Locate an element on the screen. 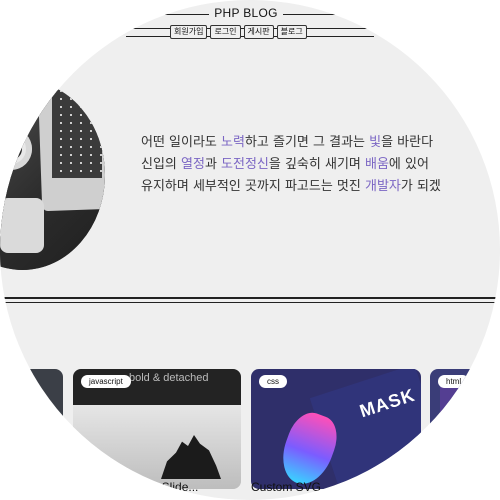  brand-rule-right is located at coordinates (310, 14).